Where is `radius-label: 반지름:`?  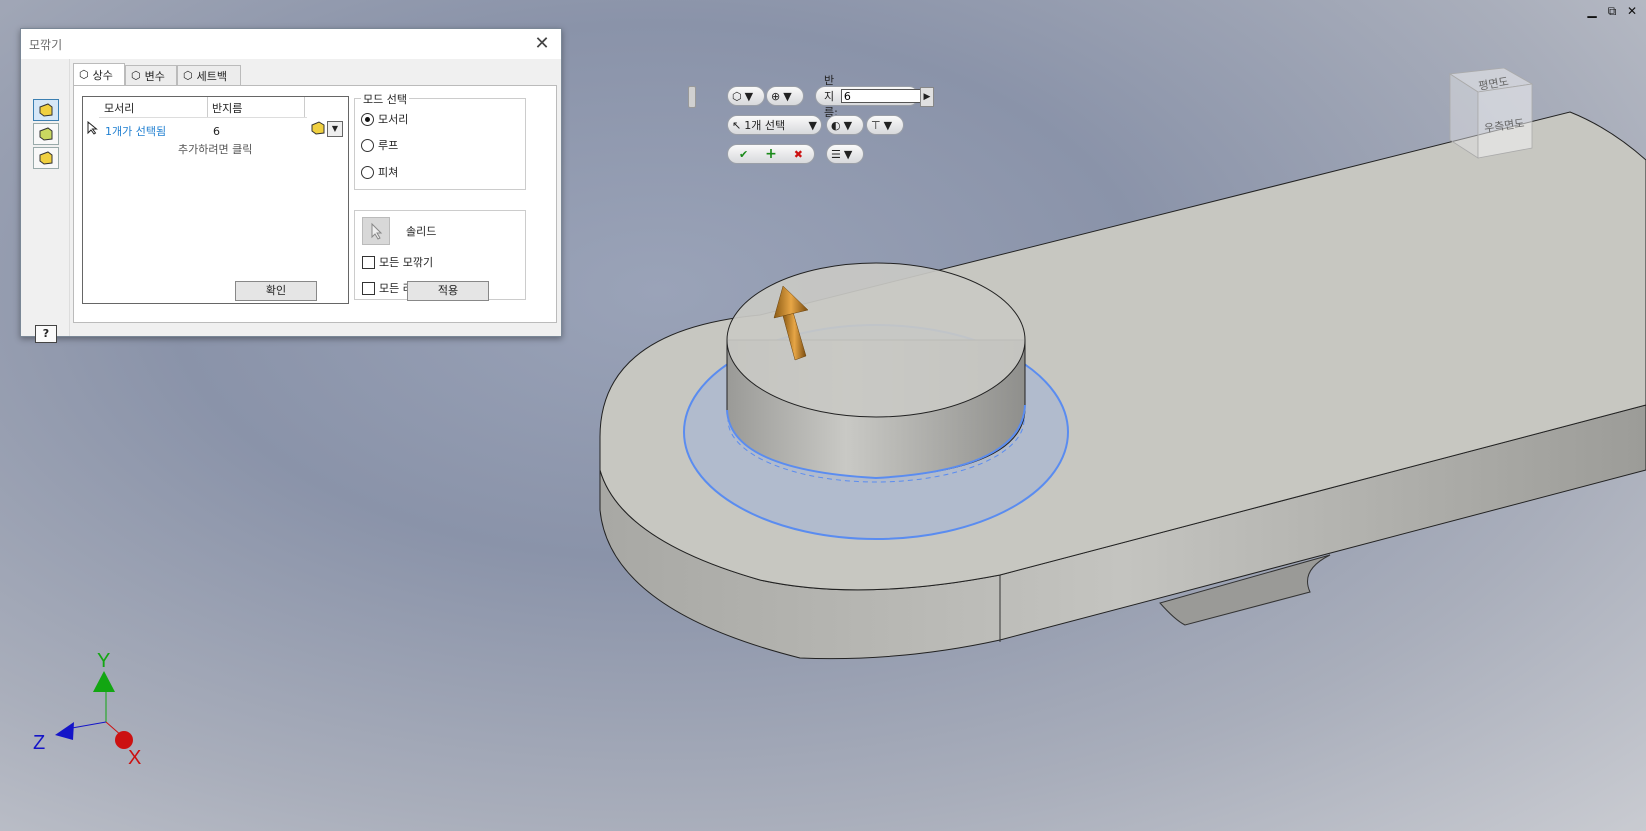
radius-label: 반지름: is located at coordinates (831, 96).